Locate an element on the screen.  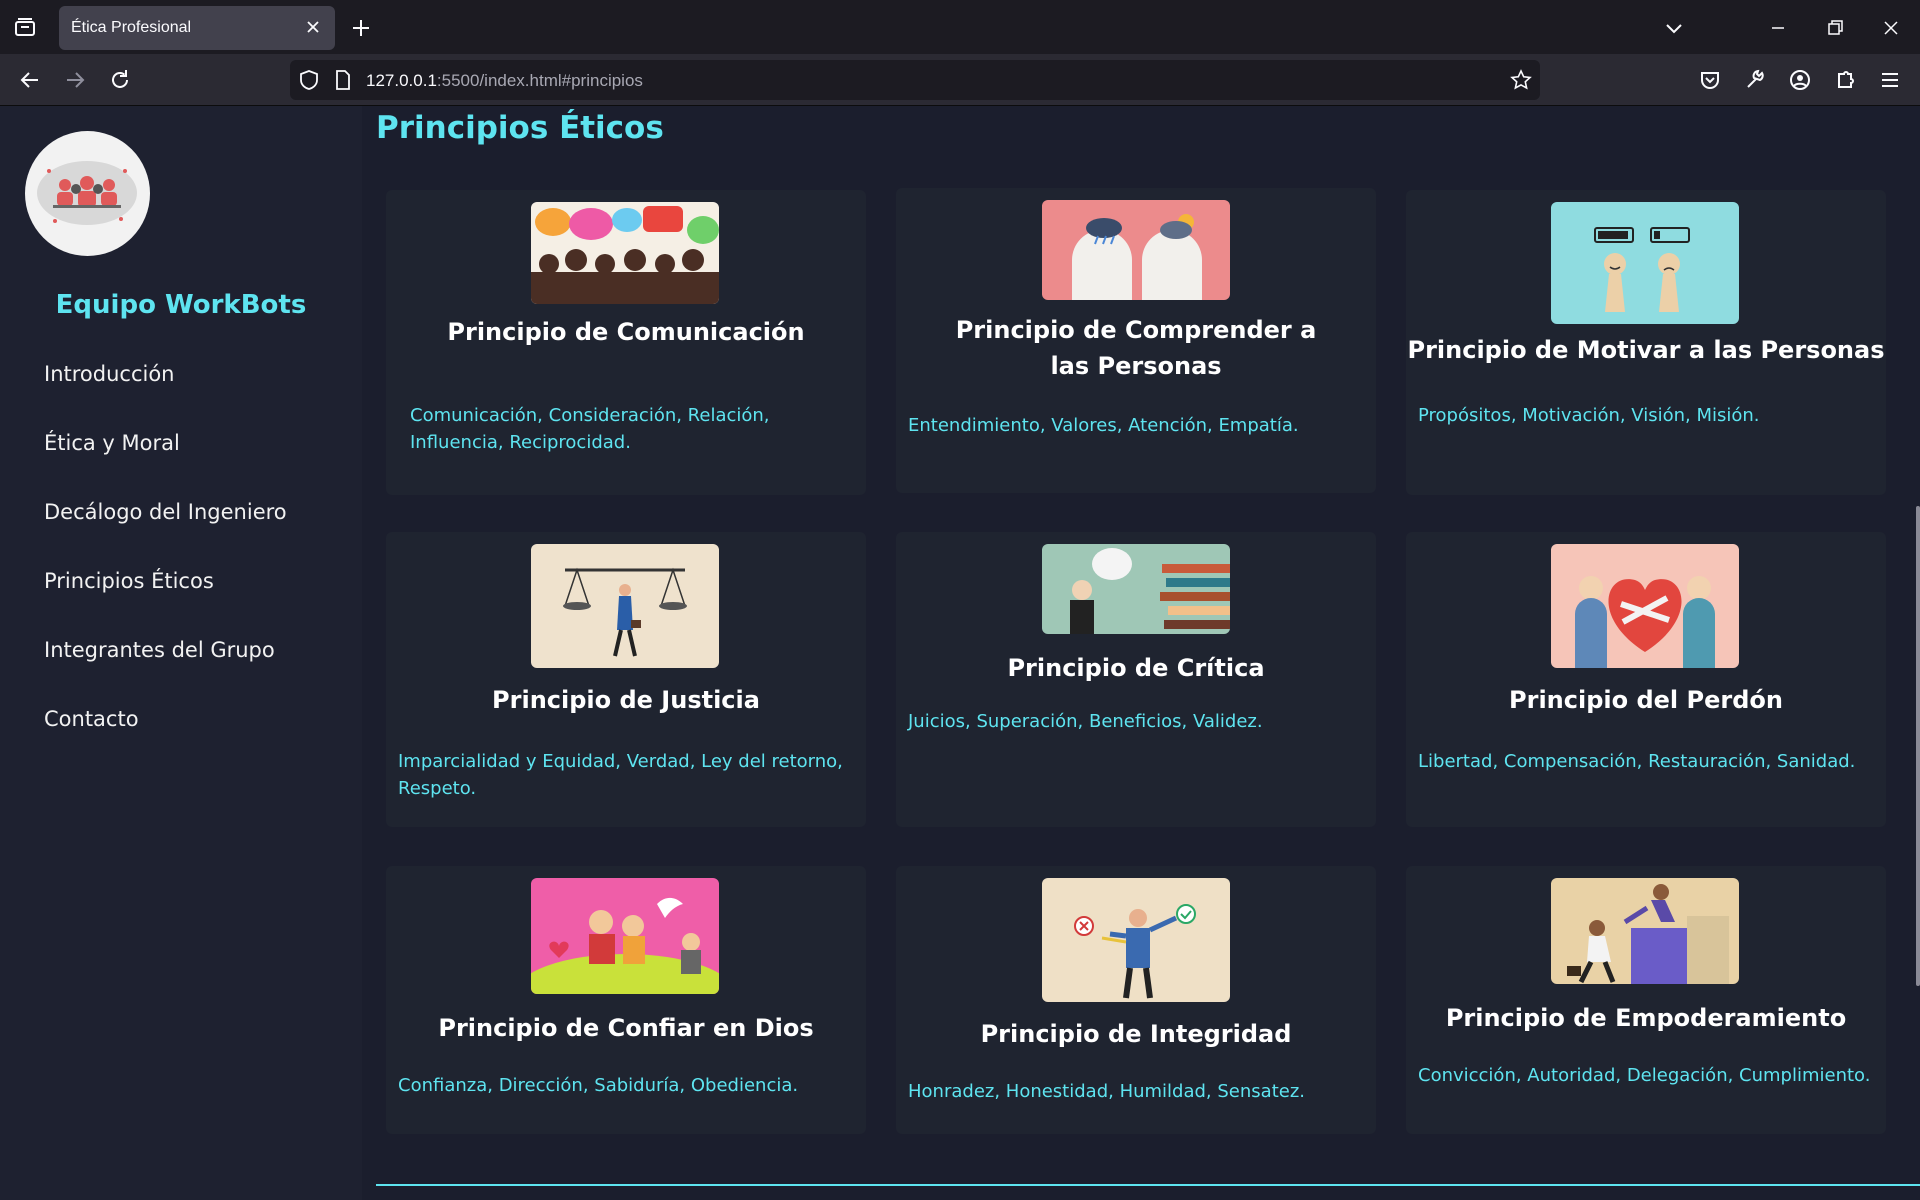
trust-god-image is located at coordinates (625, 936).